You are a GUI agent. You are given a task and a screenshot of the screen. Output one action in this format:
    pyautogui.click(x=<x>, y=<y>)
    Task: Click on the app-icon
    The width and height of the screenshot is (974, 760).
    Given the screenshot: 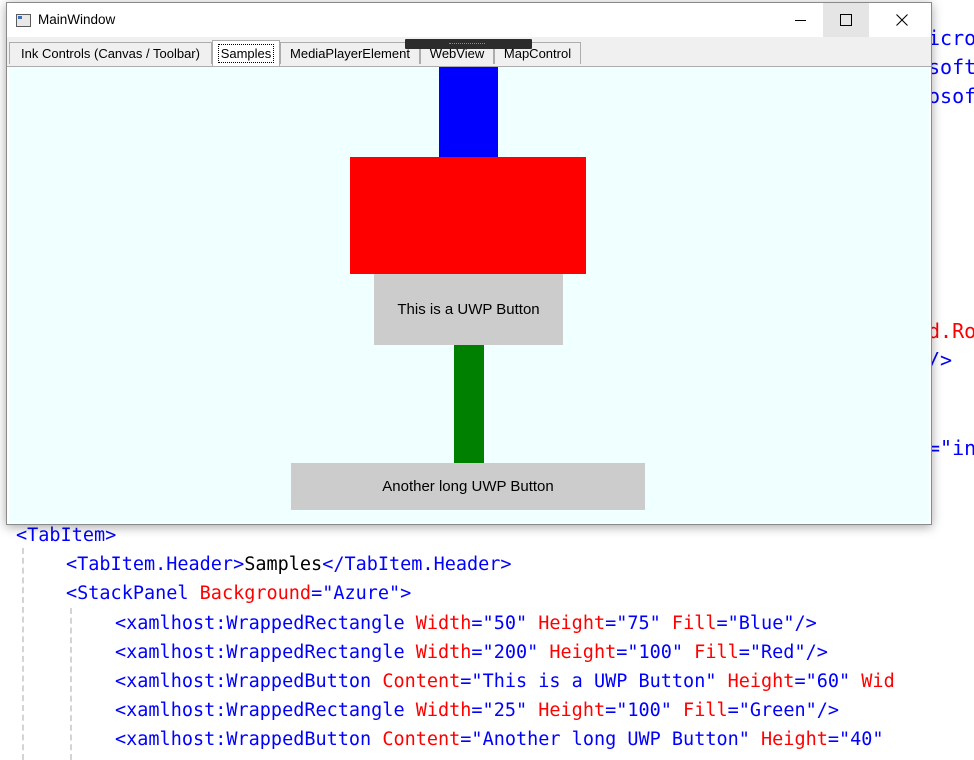 What is the action you would take?
    pyautogui.click(x=23, y=20)
    